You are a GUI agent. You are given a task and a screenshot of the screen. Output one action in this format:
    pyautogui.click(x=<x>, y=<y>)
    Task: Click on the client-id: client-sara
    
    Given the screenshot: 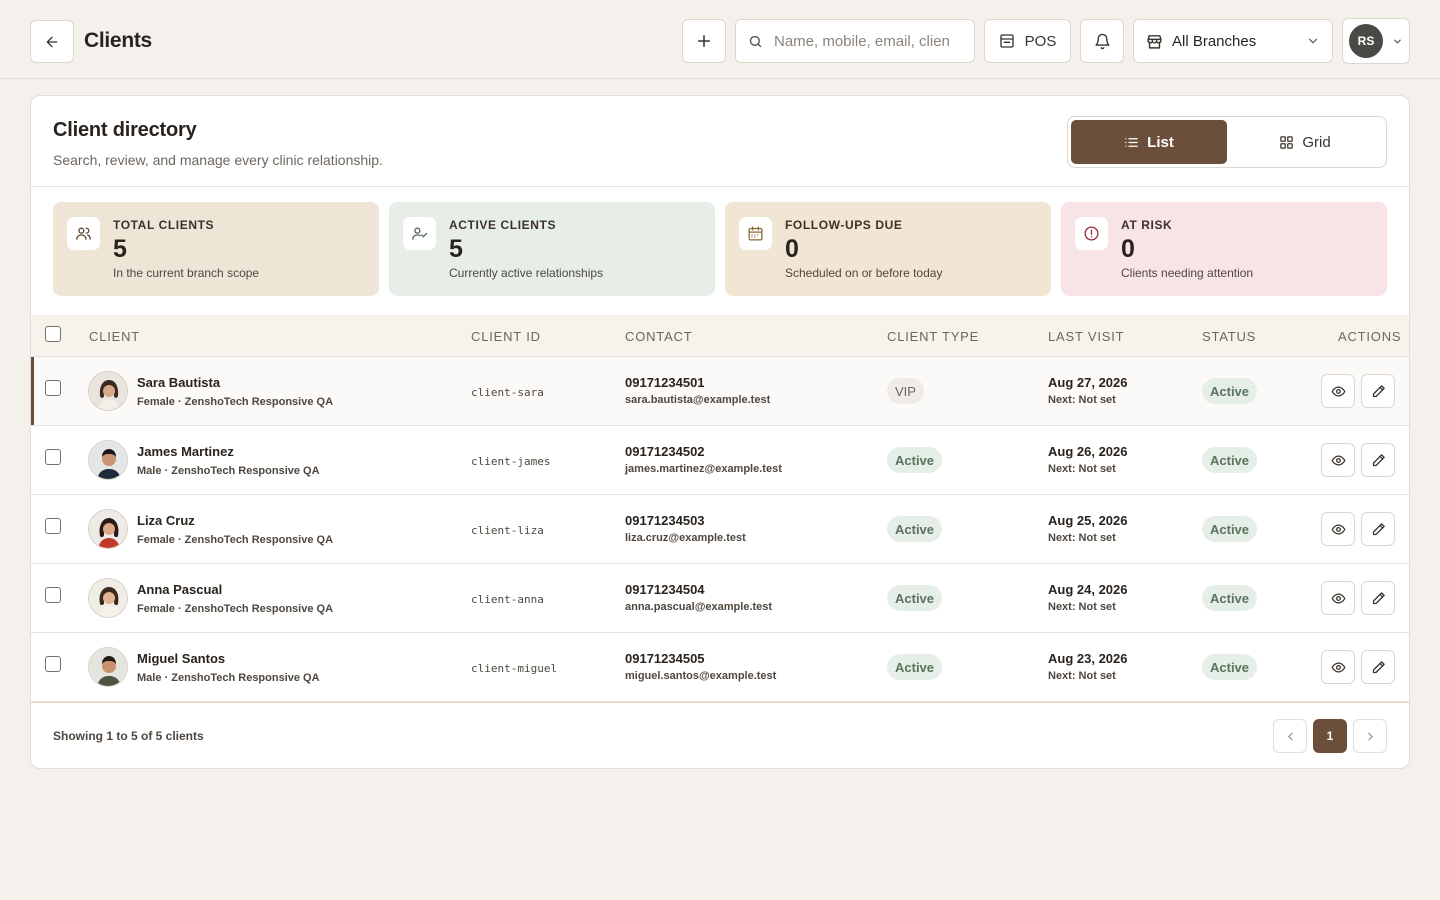 What is the action you would take?
    pyautogui.click(x=507, y=392)
    